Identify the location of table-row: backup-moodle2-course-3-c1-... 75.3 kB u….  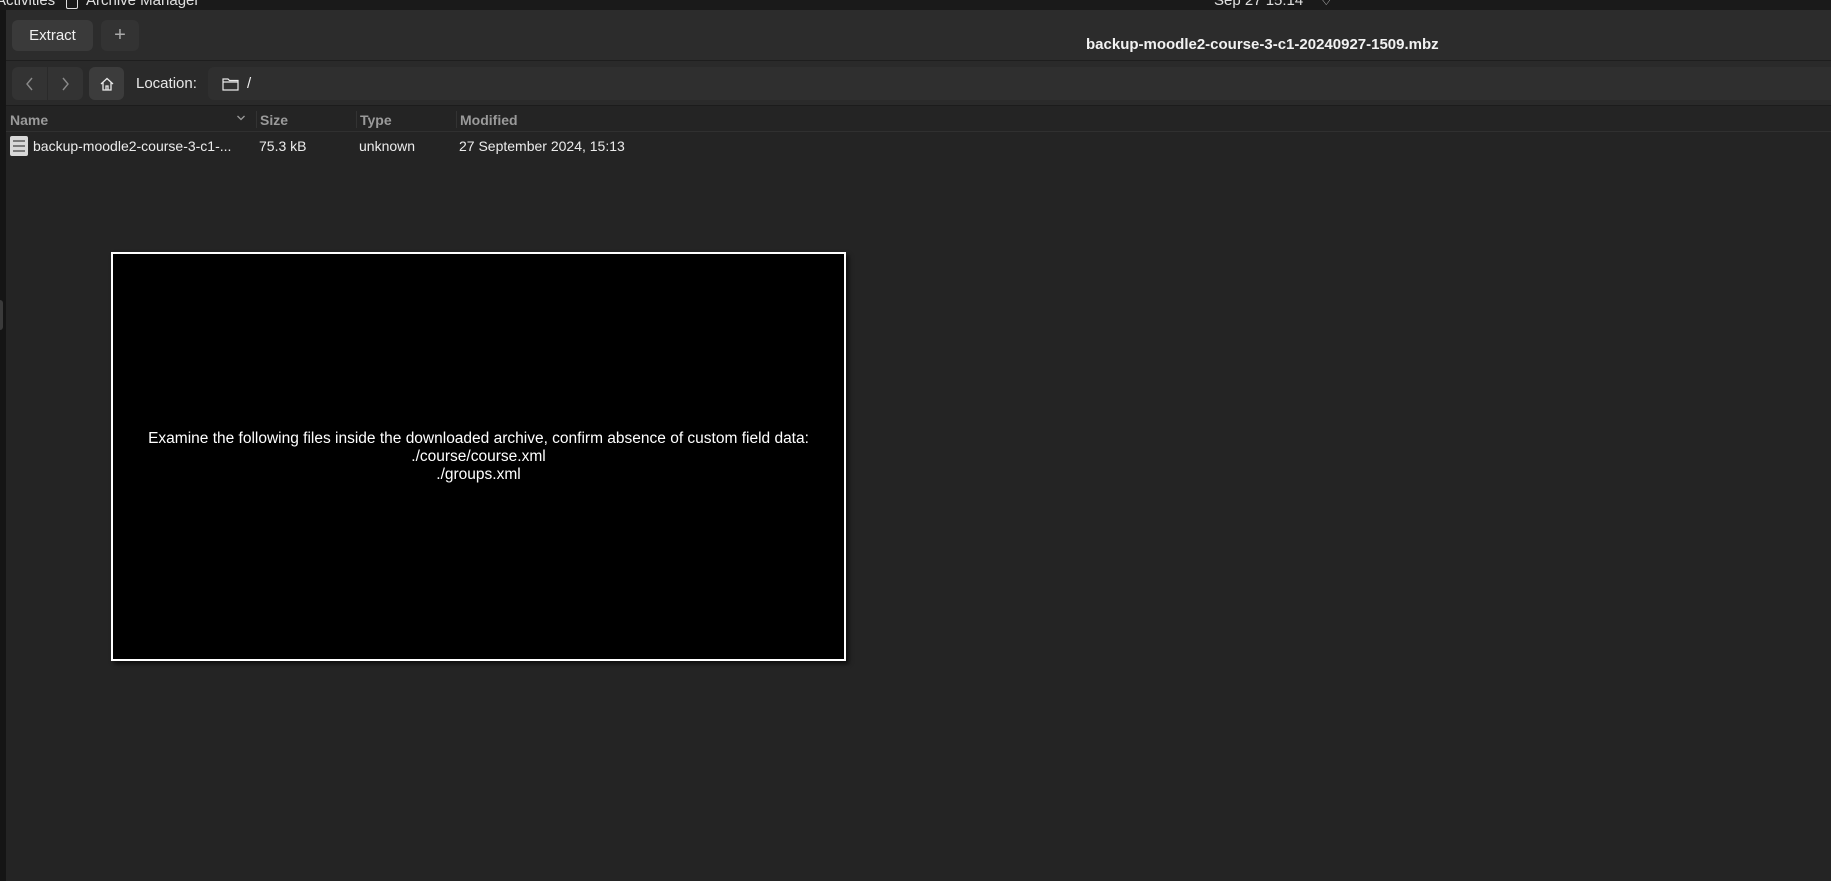
(918, 146).